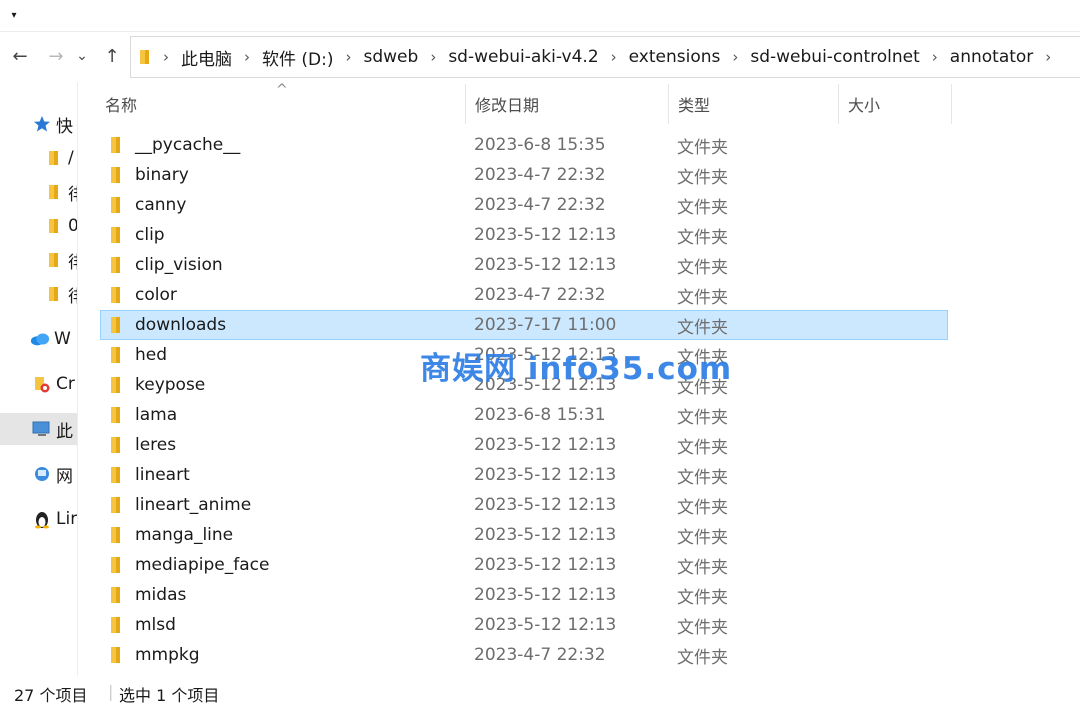  Describe the element at coordinates (42, 429) in the screenshot. I see `computer-icon` at that location.